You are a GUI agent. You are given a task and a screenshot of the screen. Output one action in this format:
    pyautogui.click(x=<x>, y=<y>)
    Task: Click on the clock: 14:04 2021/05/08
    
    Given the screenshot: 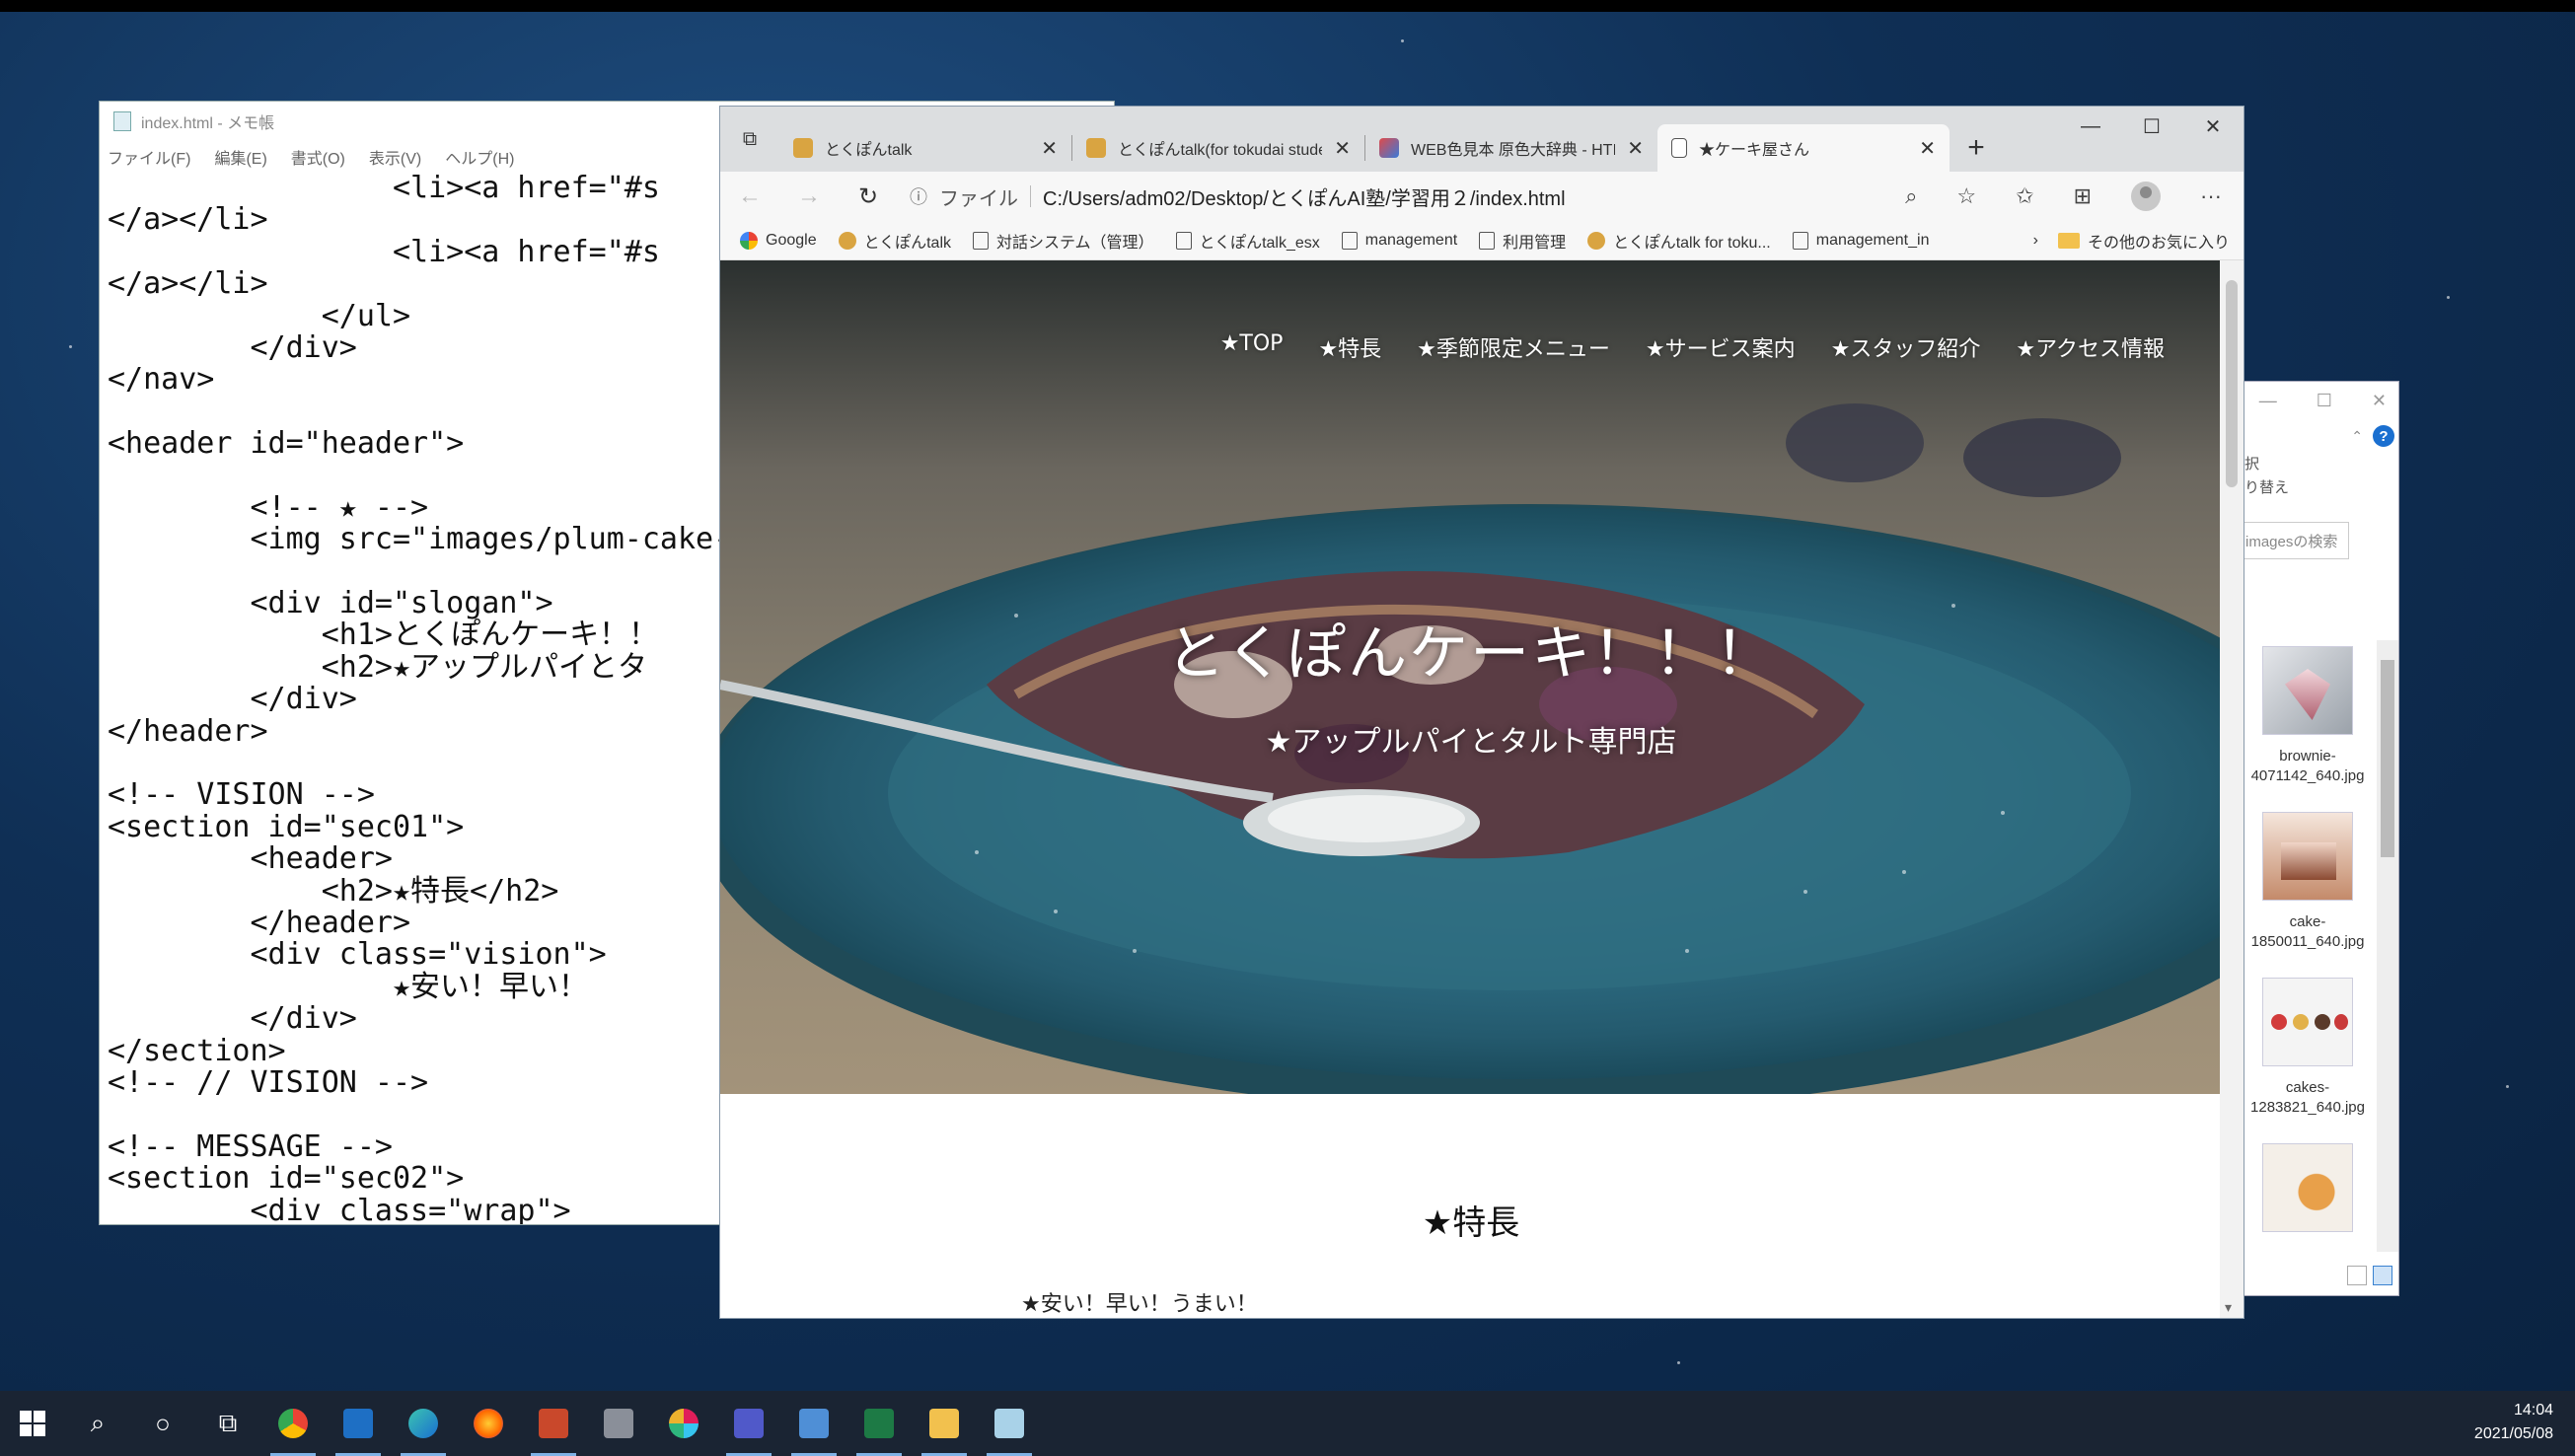 What is the action you would take?
    pyautogui.click(x=2513, y=1422)
    